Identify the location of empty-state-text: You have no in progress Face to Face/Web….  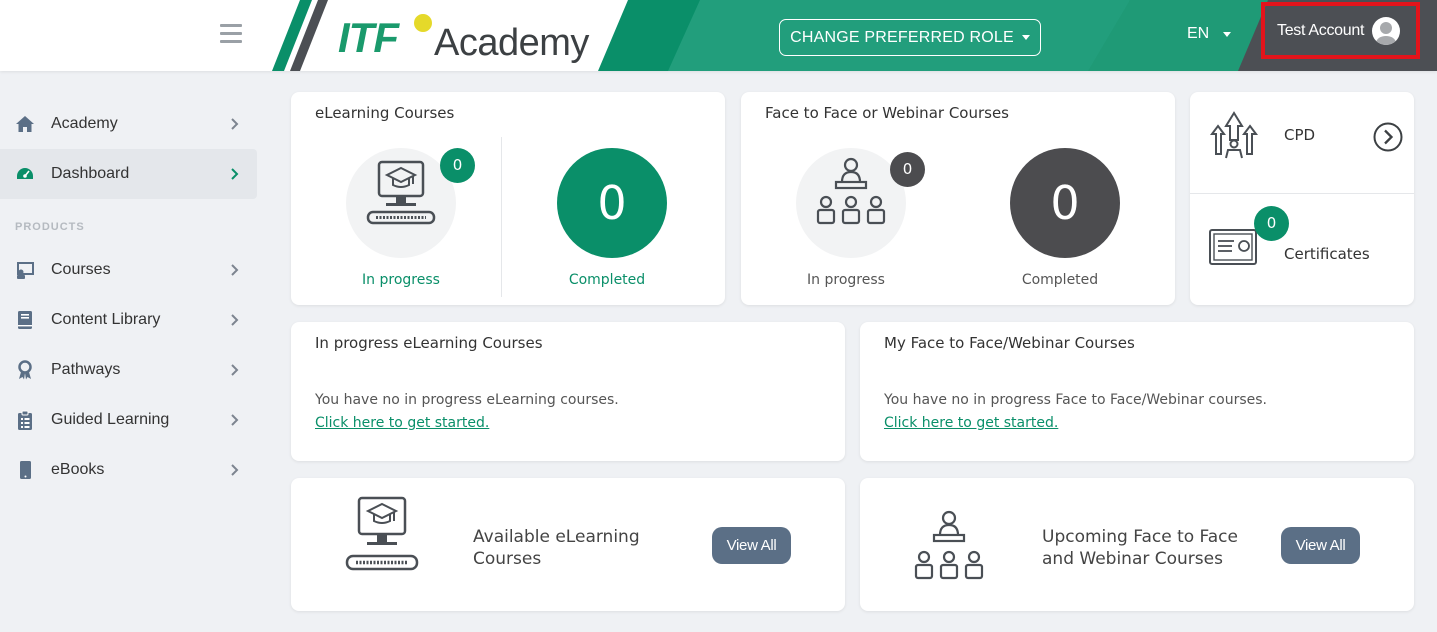
(1075, 400).